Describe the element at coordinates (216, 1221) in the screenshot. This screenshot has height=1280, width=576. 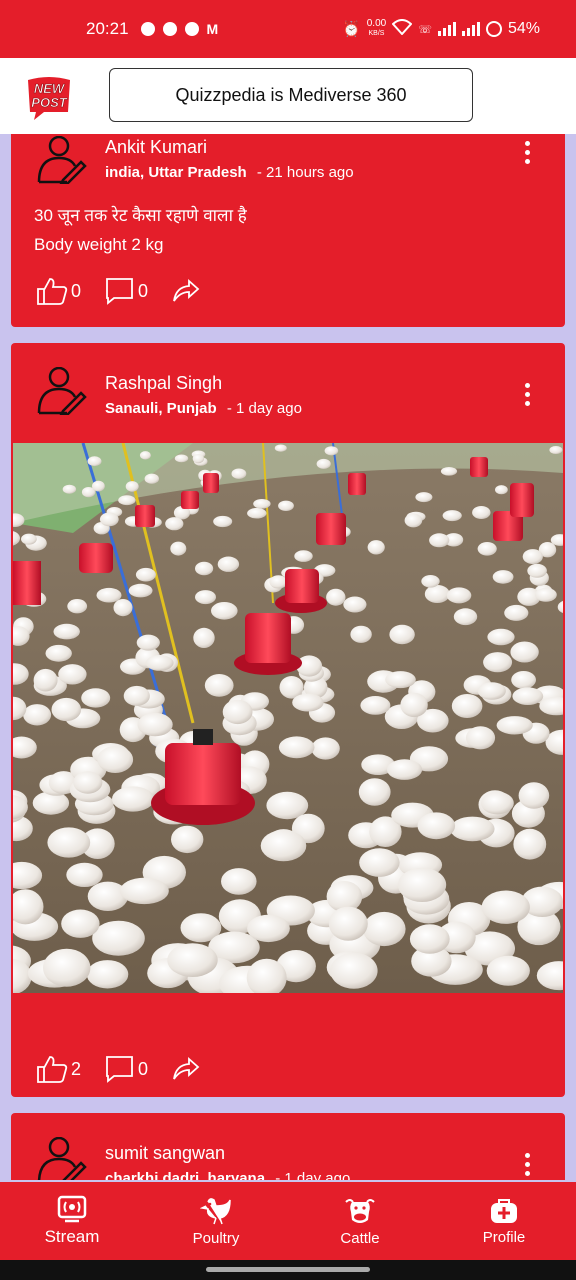
I see `nav-poultry: Poultry` at that location.